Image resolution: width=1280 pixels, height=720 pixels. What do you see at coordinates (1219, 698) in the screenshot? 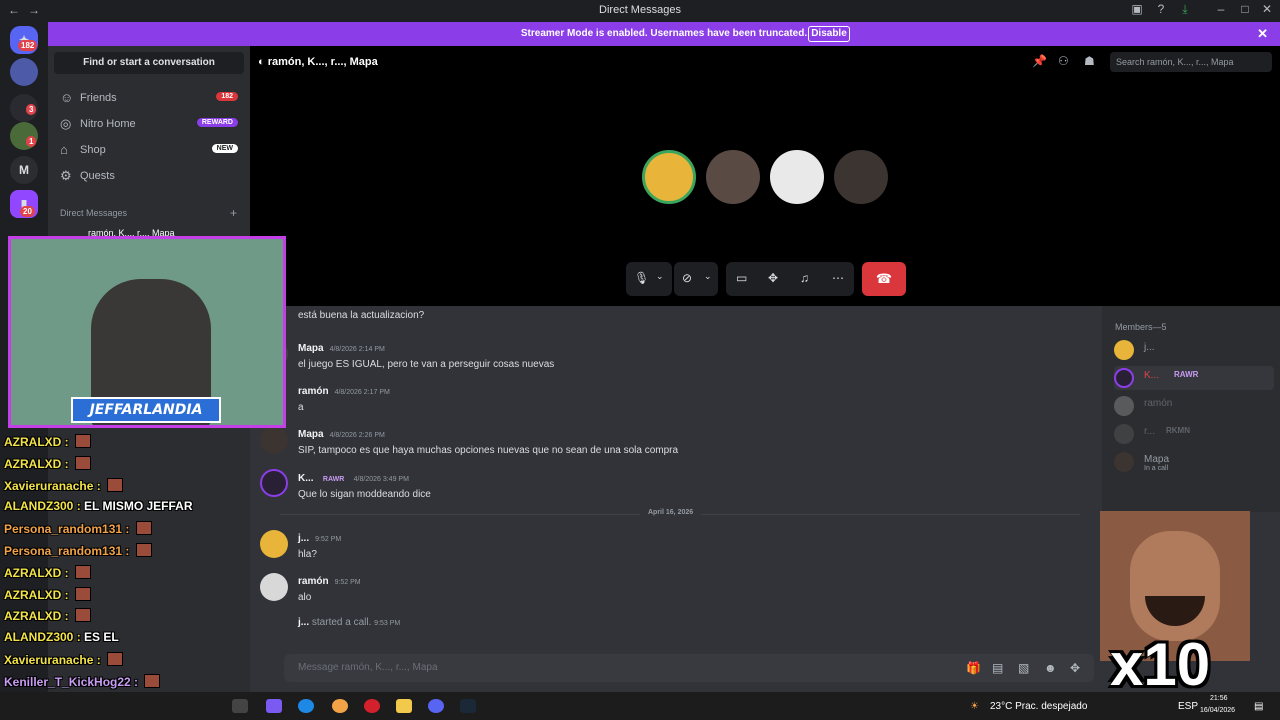
I see `clock-time: 21:56` at bounding box center [1219, 698].